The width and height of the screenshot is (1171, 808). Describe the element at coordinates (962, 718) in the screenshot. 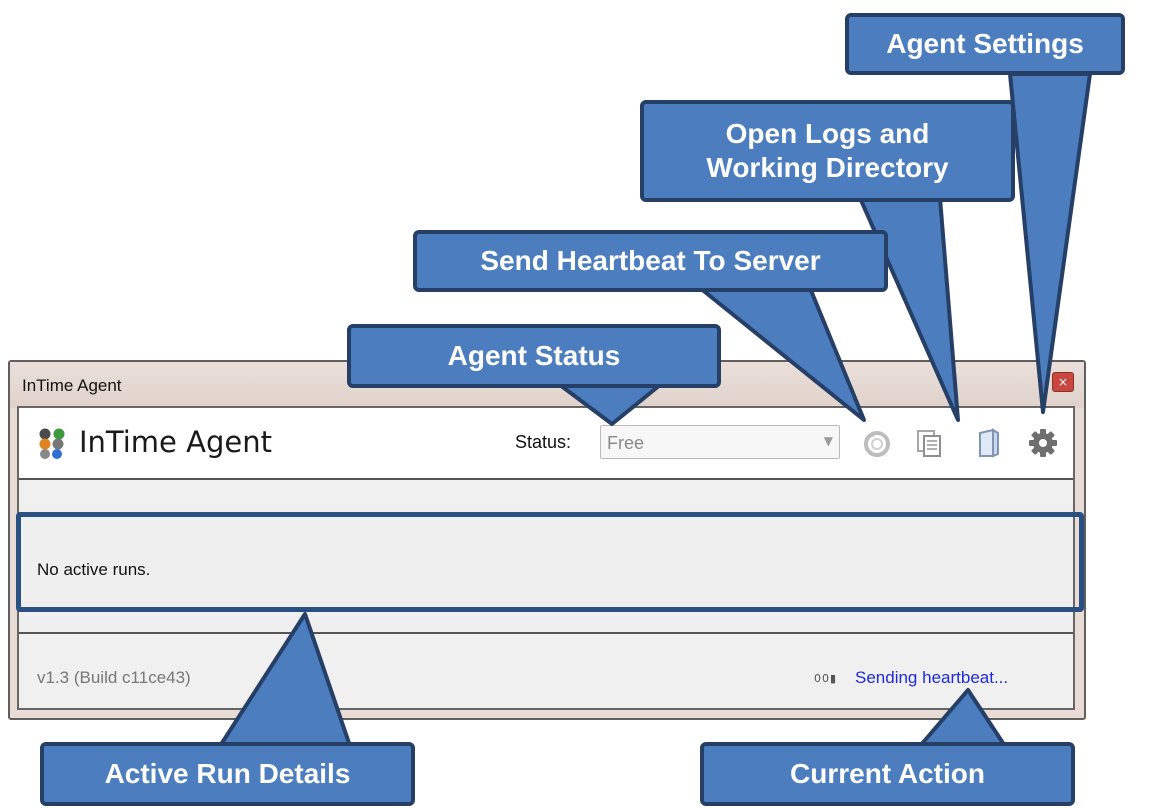

I see `current-action-pointer` at that location.